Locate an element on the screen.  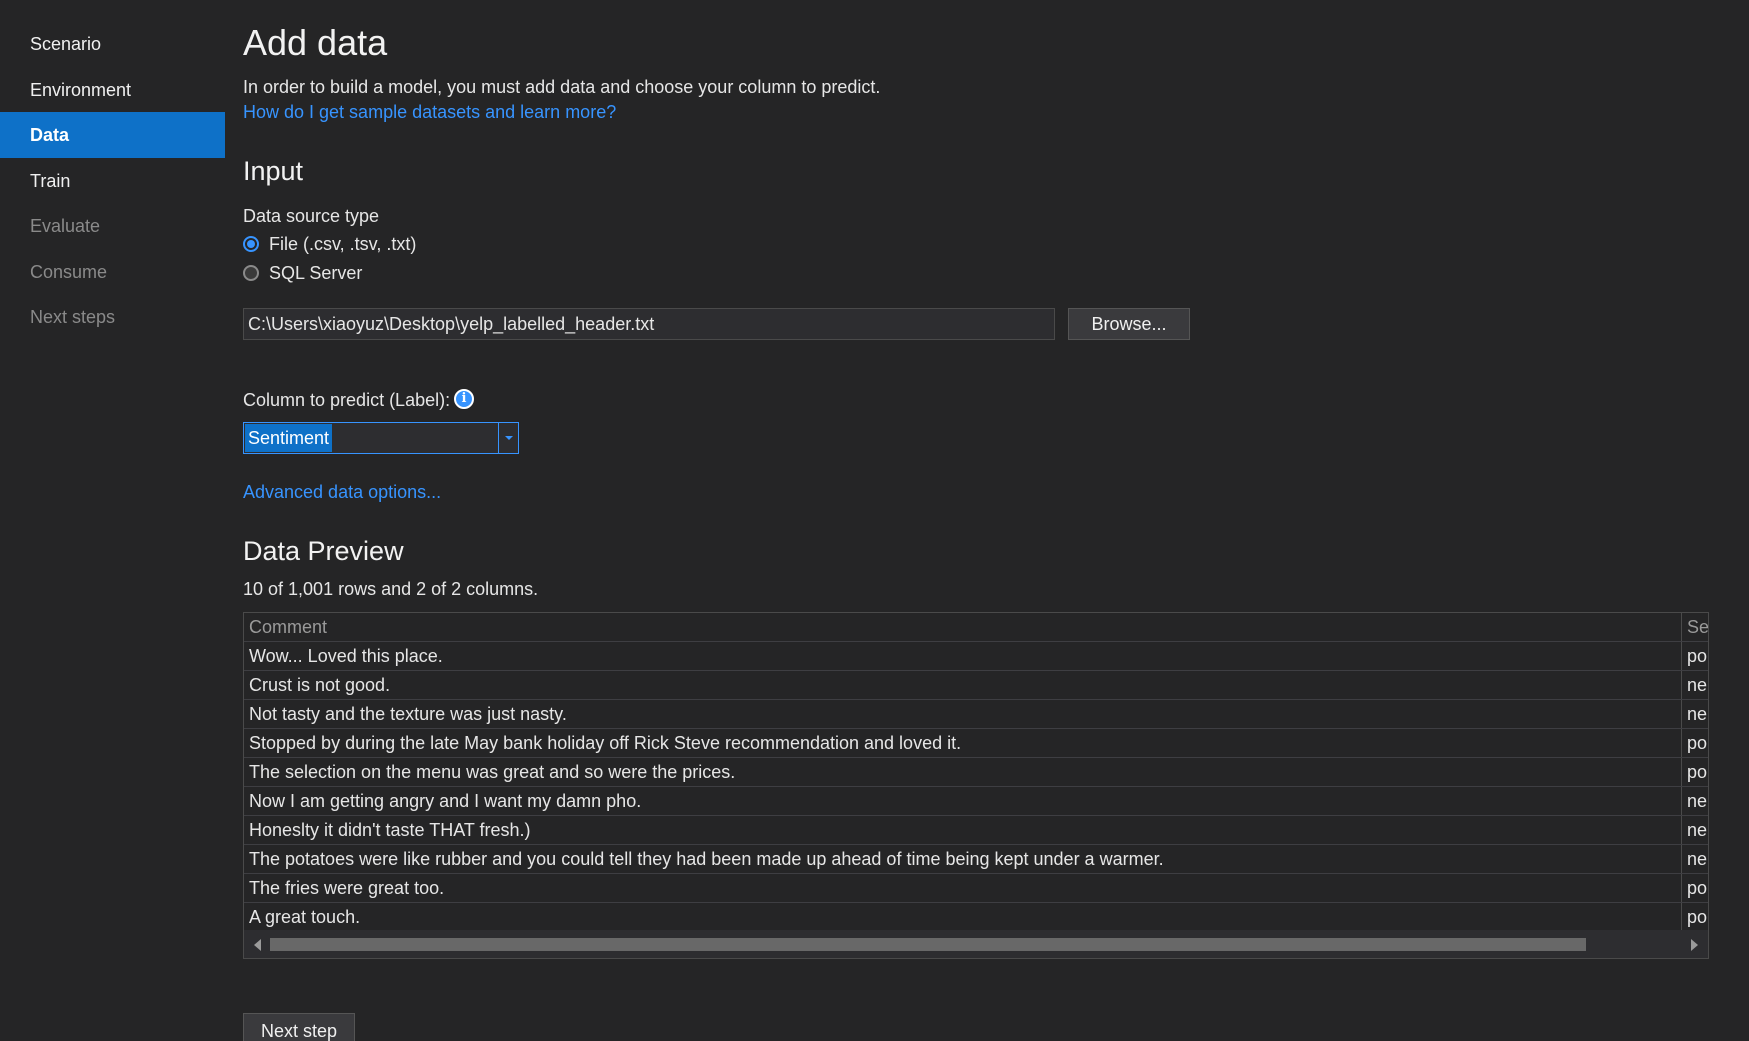
table-row: Honeslty it didn't taste THAT fresh.) ne is located at coordinates (976, 830).